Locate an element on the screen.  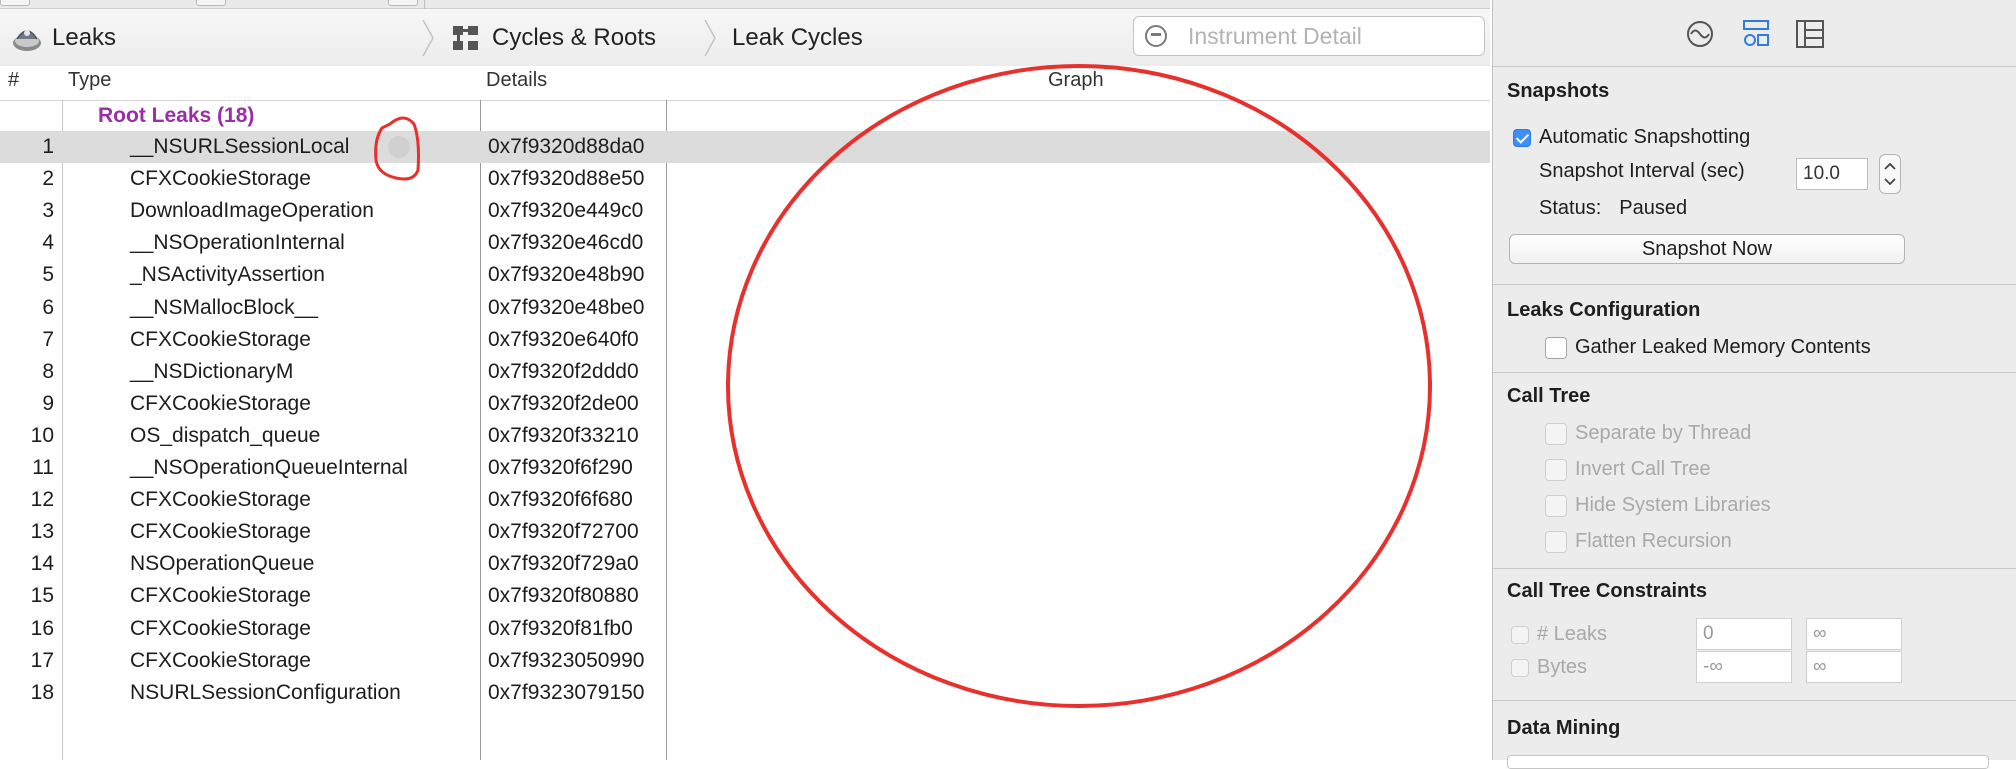
automatic-snapshotting-checkbox is located at coordinates (1522, 137).